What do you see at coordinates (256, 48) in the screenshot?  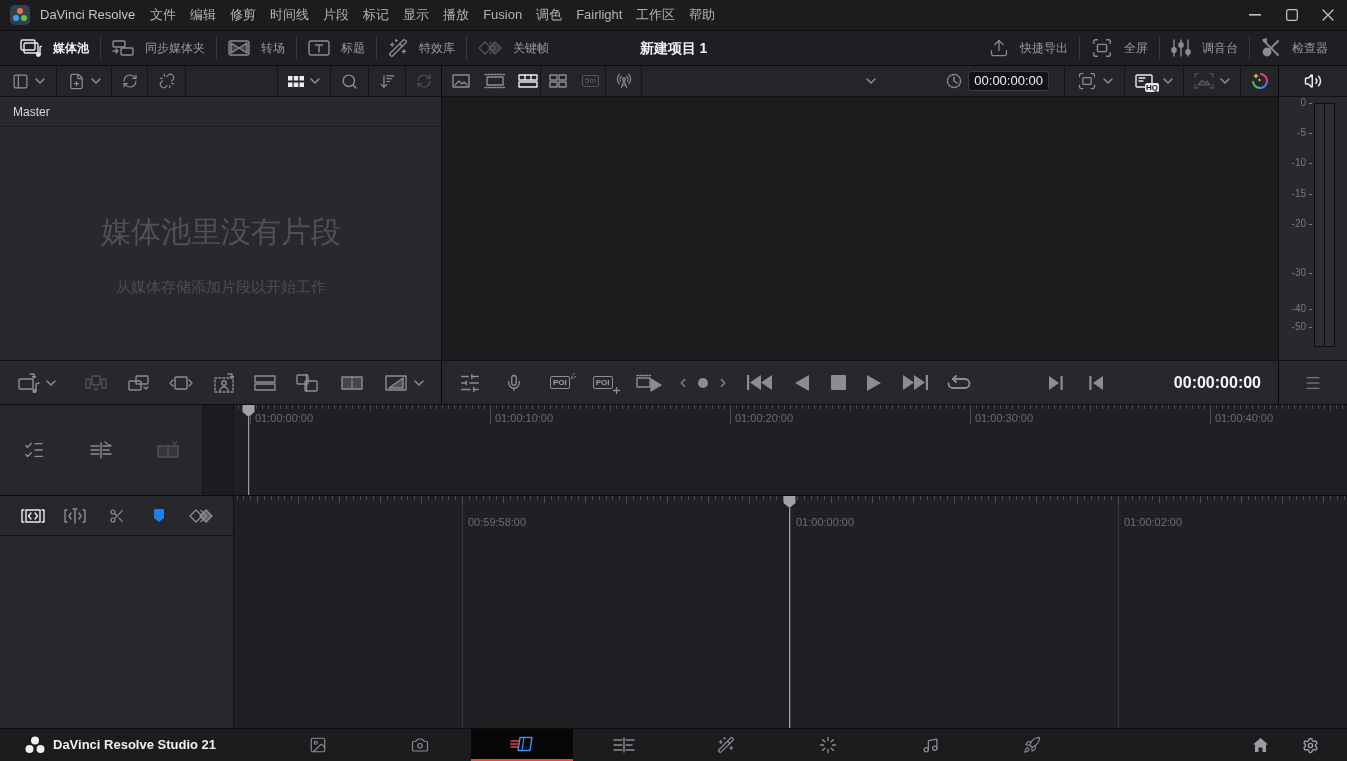 I see `transitions-button: 转场` at bounding box center [256, 48].